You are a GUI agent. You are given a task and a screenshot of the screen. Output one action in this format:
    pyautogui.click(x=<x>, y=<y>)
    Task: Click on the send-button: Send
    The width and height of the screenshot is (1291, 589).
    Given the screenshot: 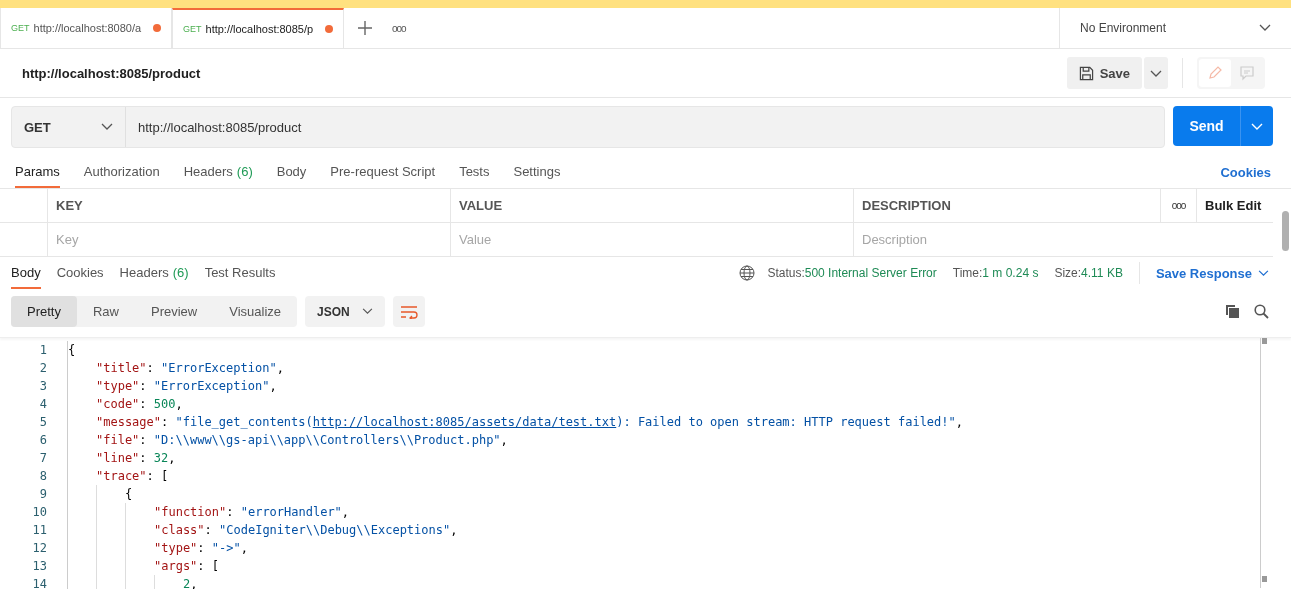 What is the action you would take?
    pyautogui.click(x=1206, y=126)
    